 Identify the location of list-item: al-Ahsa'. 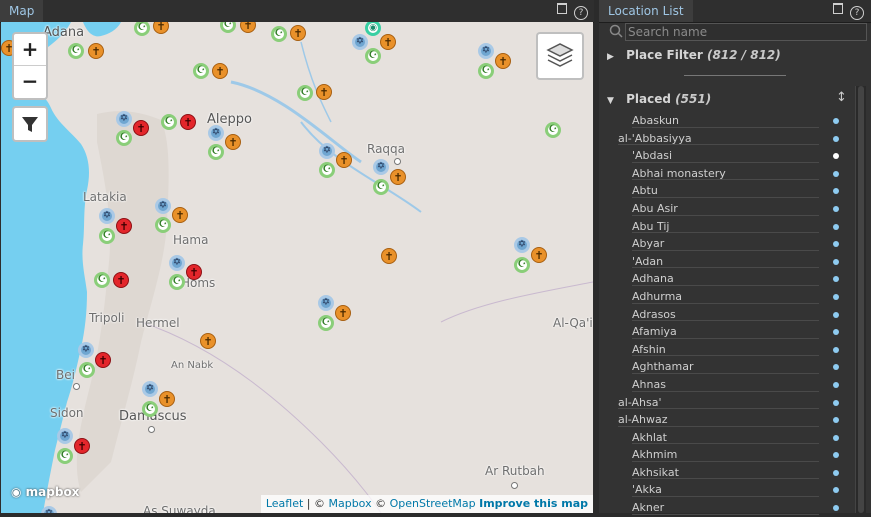
(719, 403).